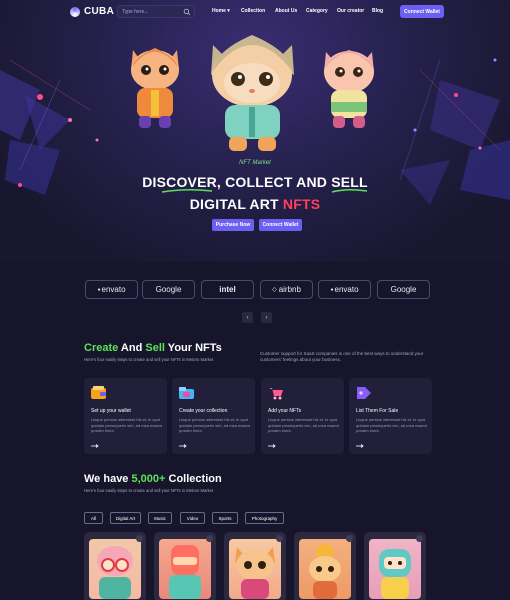 This screenshot has width=510, height=600. Describe the element at coordinates (255, 204) in the screenshot. I see `hero-headline-line2: DIGITAL ART NFTS` at that location.